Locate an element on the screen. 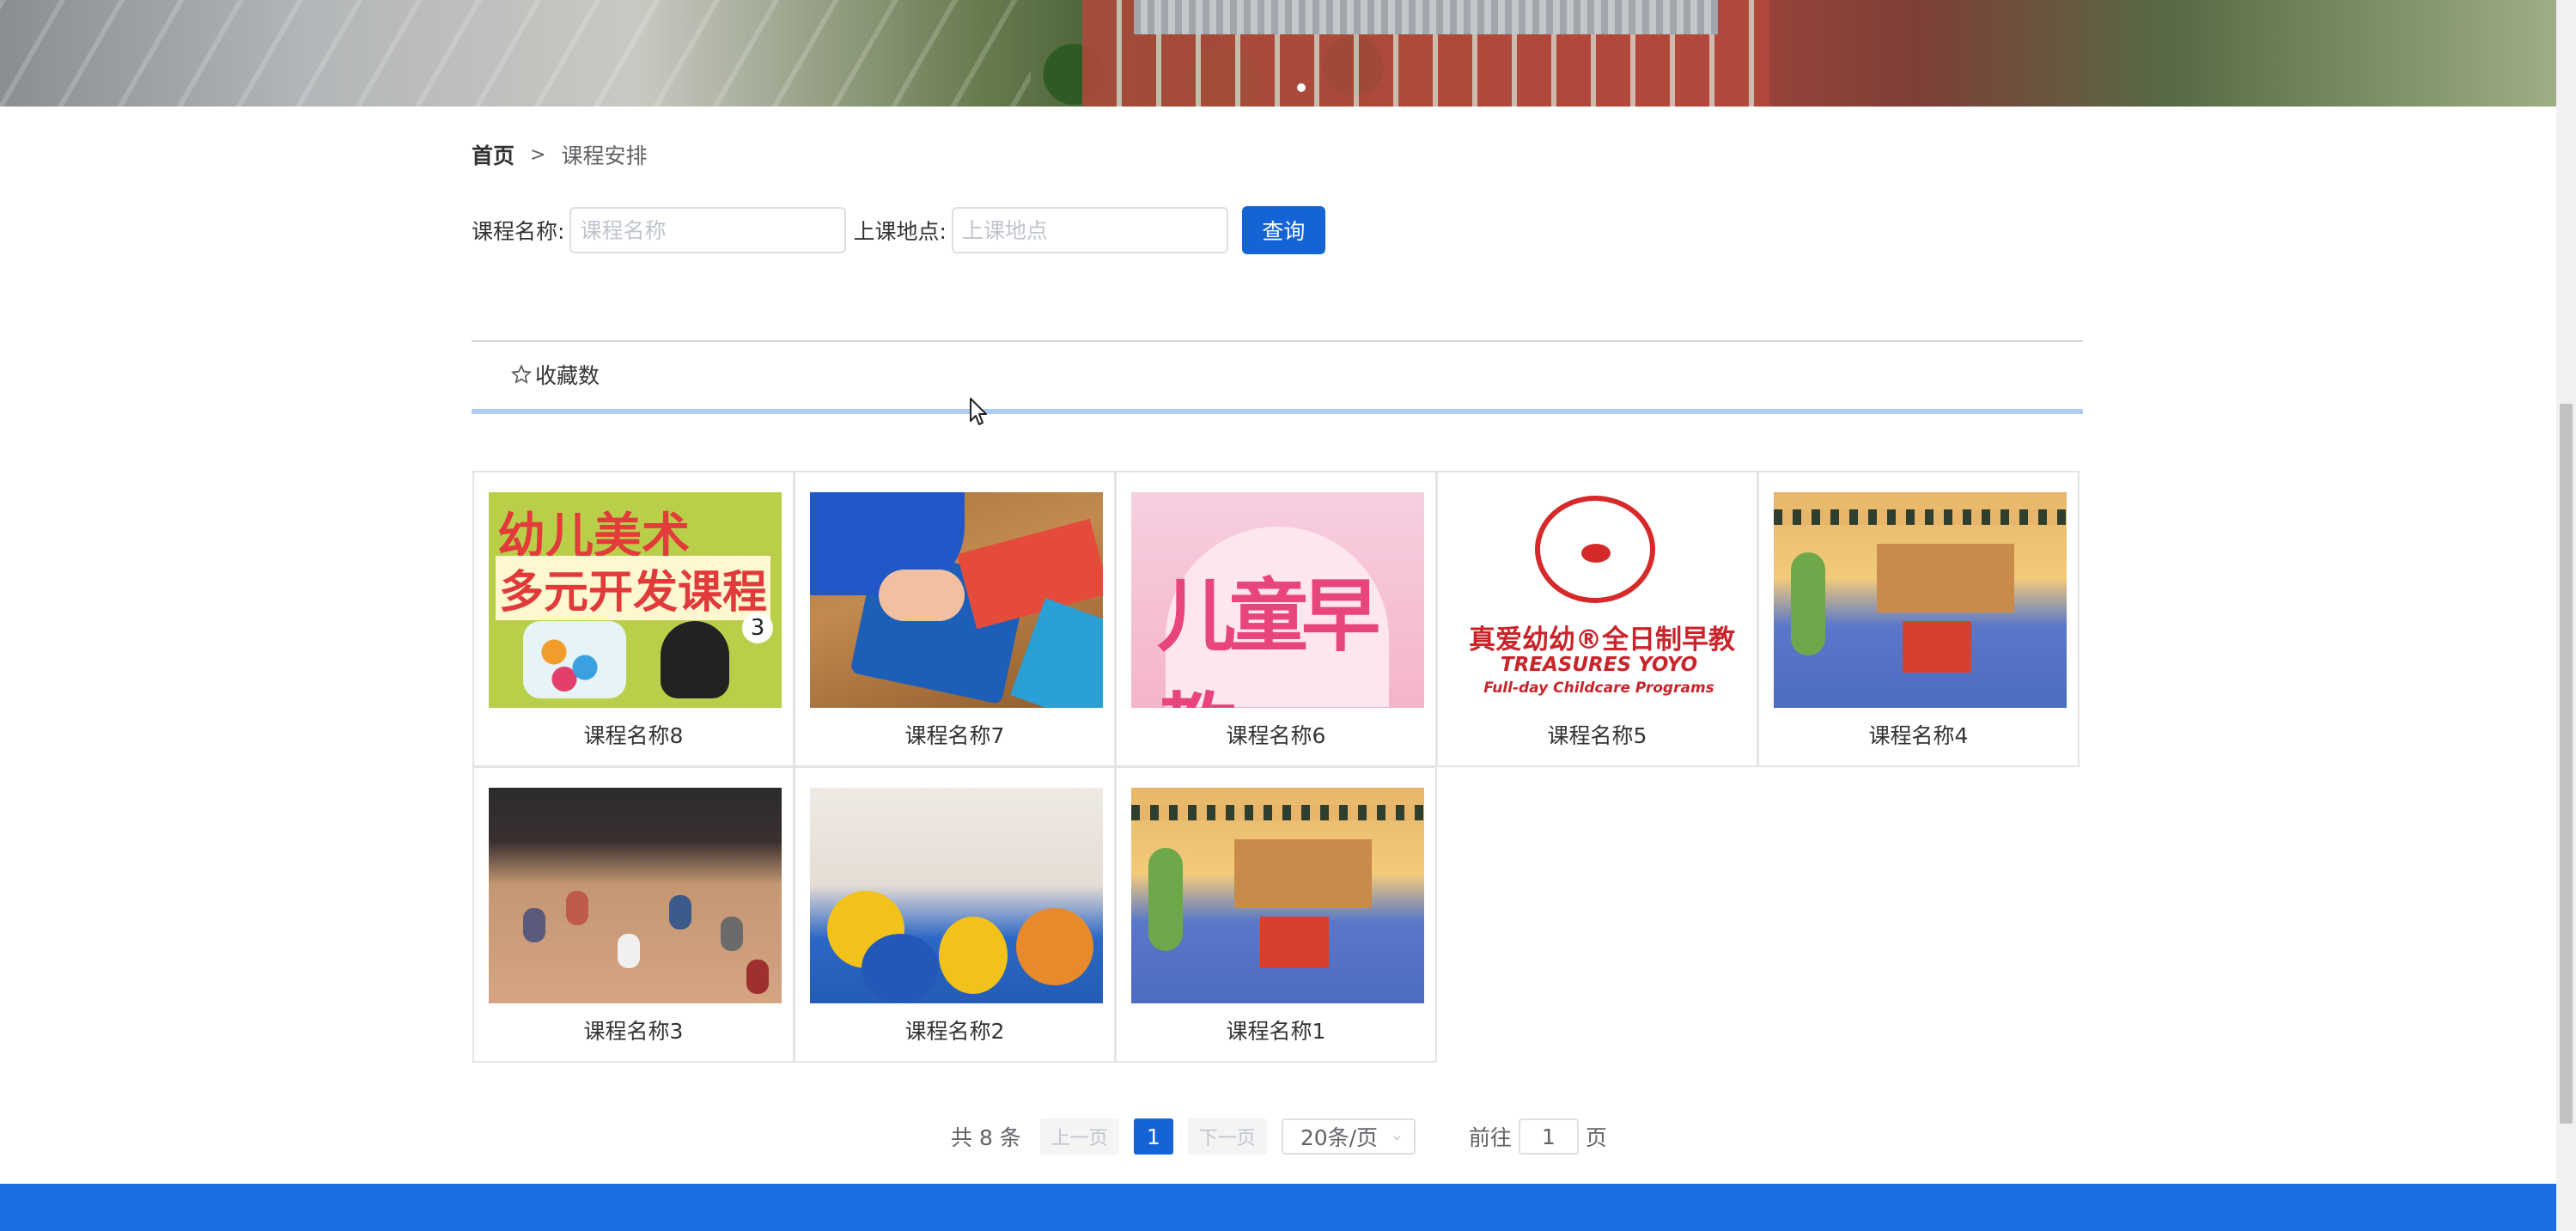 This screenshot has width=2576, height=1231. course-name: 课程名称3 is located at coordinates (633, 1030).